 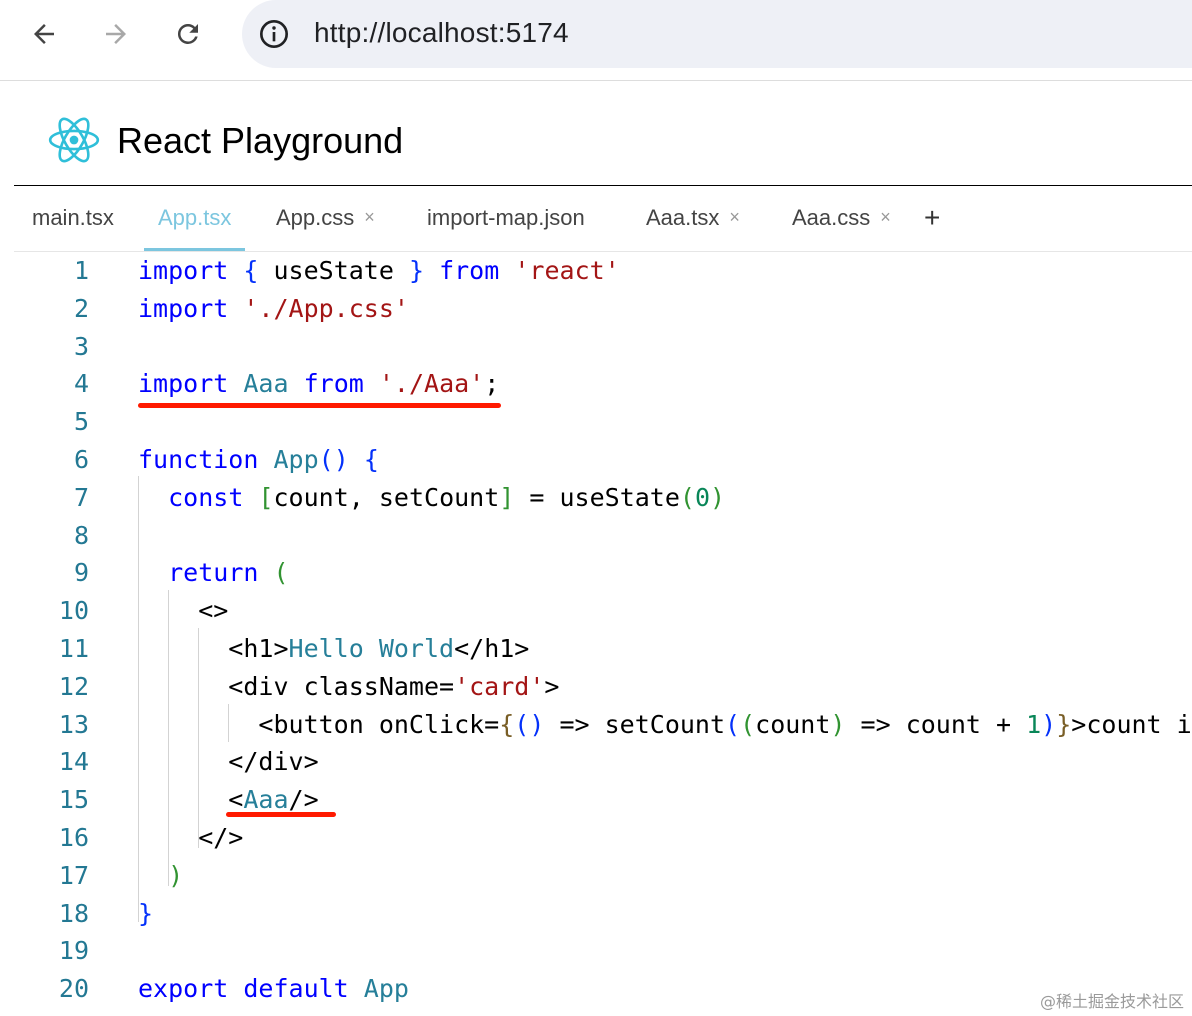 I want to click on code-line: 6 function App() {, so click(x=596, y=460).